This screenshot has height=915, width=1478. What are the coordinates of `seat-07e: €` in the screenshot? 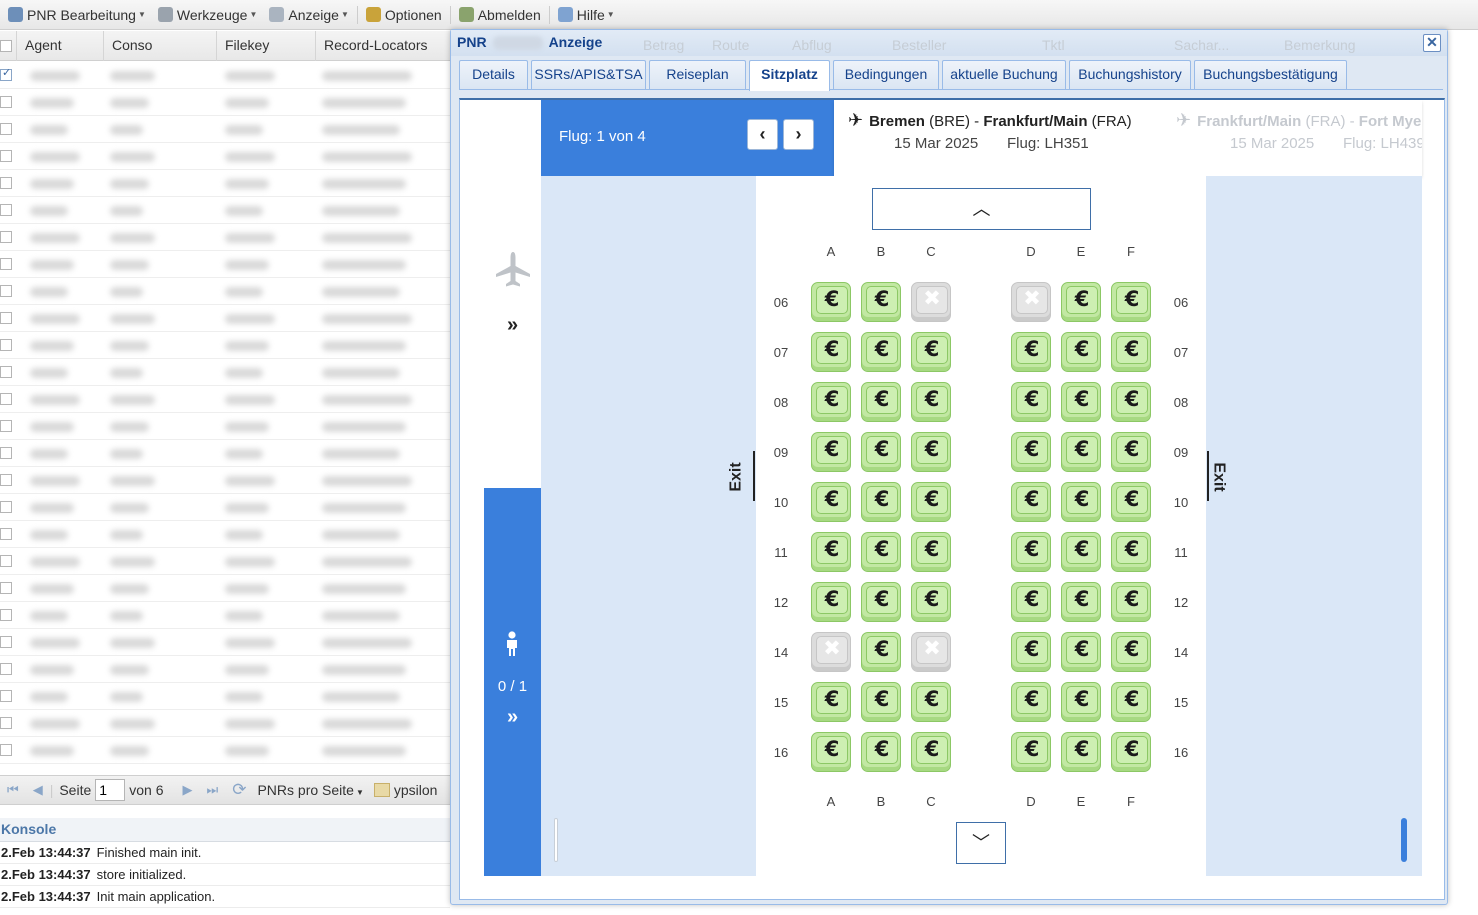 It's located at (1081, 352).